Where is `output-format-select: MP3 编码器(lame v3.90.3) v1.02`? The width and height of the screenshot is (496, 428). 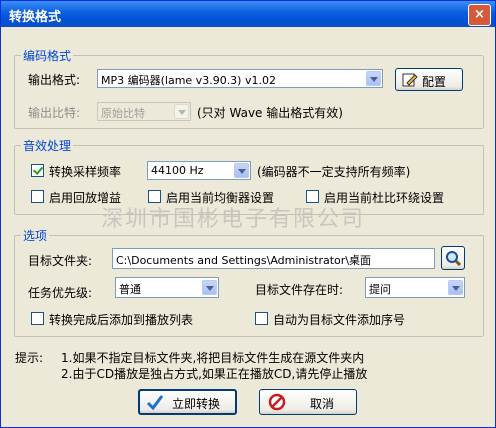 output-format-select: MP3 编码器(lame v3.90.3) v1.02 is located at coordinates (240, 78).